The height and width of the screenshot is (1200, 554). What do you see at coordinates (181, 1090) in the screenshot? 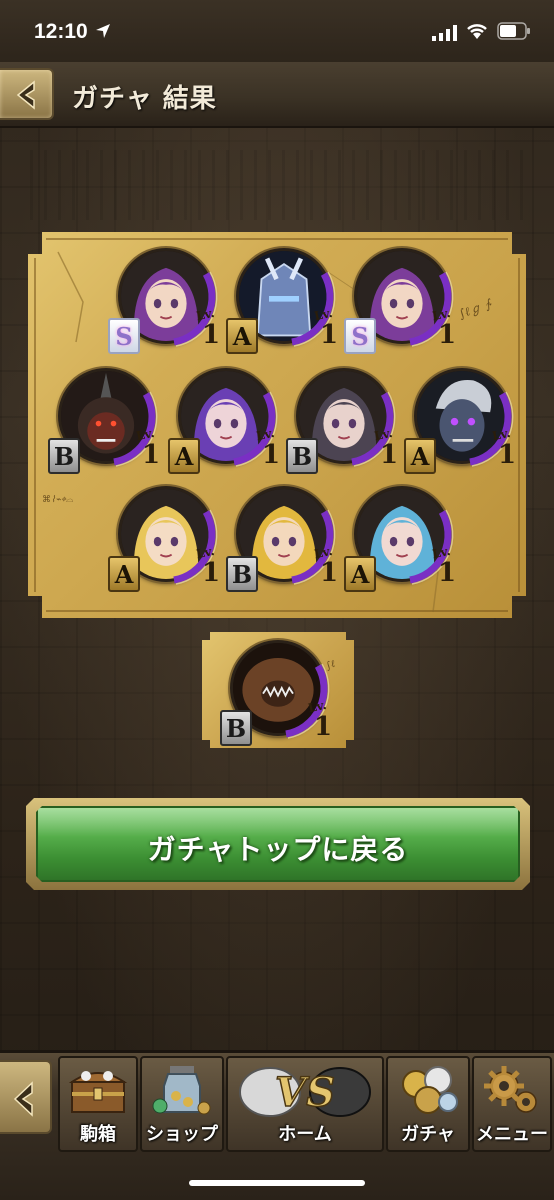
I see `shop-icon` at bounding box center [181, 1090].